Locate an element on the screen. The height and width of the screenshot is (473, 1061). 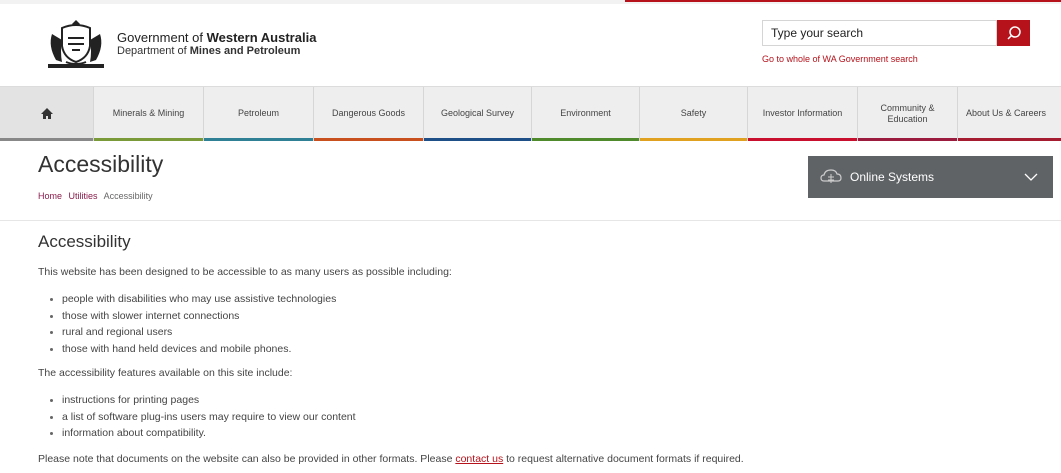
nav-minerals-mining: Minerals & Mining is located at coordinates (149, 114).